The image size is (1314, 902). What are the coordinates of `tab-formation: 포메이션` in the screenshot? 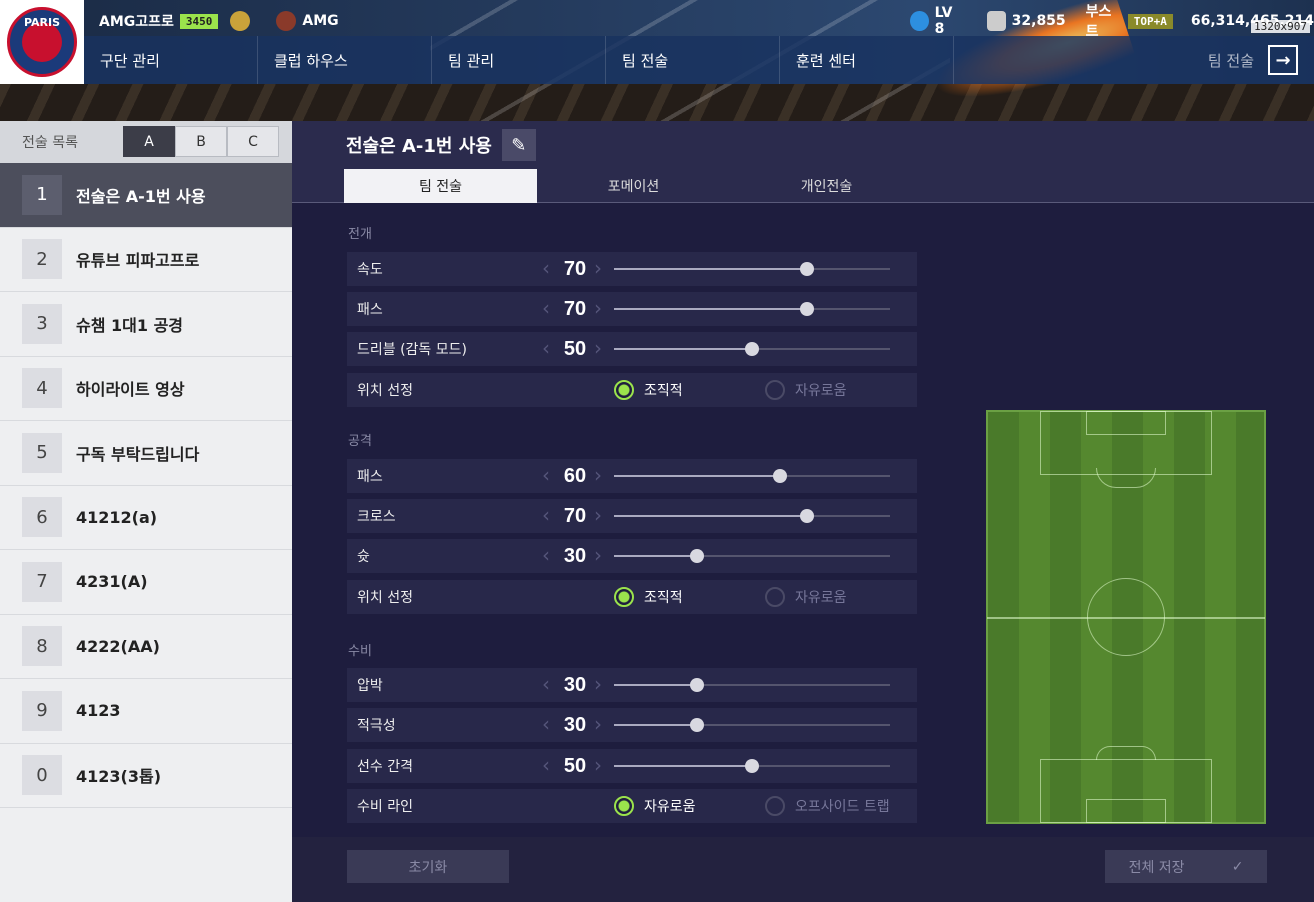 It's located at (633, 186).